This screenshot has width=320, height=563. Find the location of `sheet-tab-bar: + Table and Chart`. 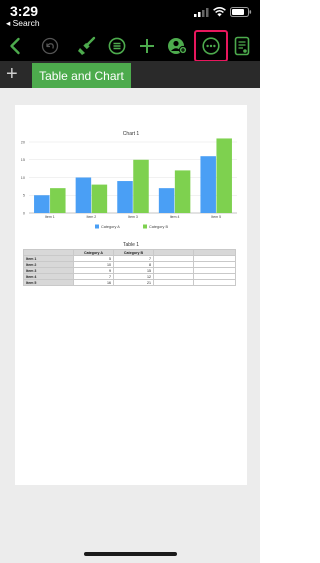

sheet-tab-bar: + Table and Chart is located at coordinates (130, 74).